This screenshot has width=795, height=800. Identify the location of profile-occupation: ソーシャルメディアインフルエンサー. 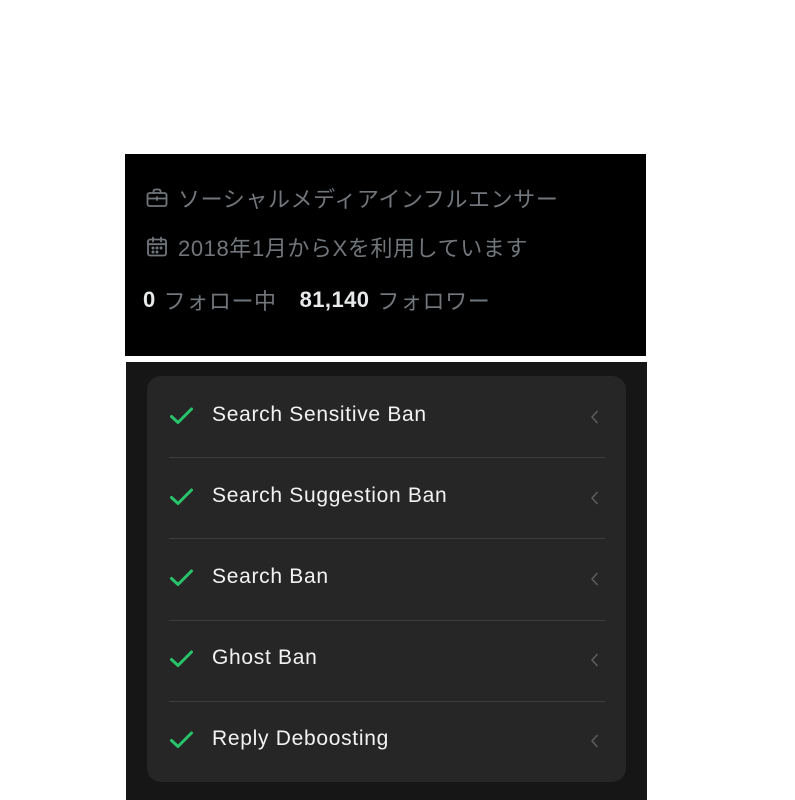
(351, 198).